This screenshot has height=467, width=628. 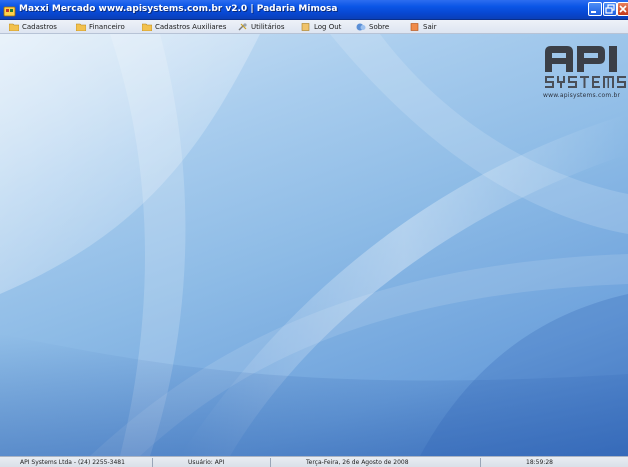 I want to click on restore-icon, so click(x=610, y=9).